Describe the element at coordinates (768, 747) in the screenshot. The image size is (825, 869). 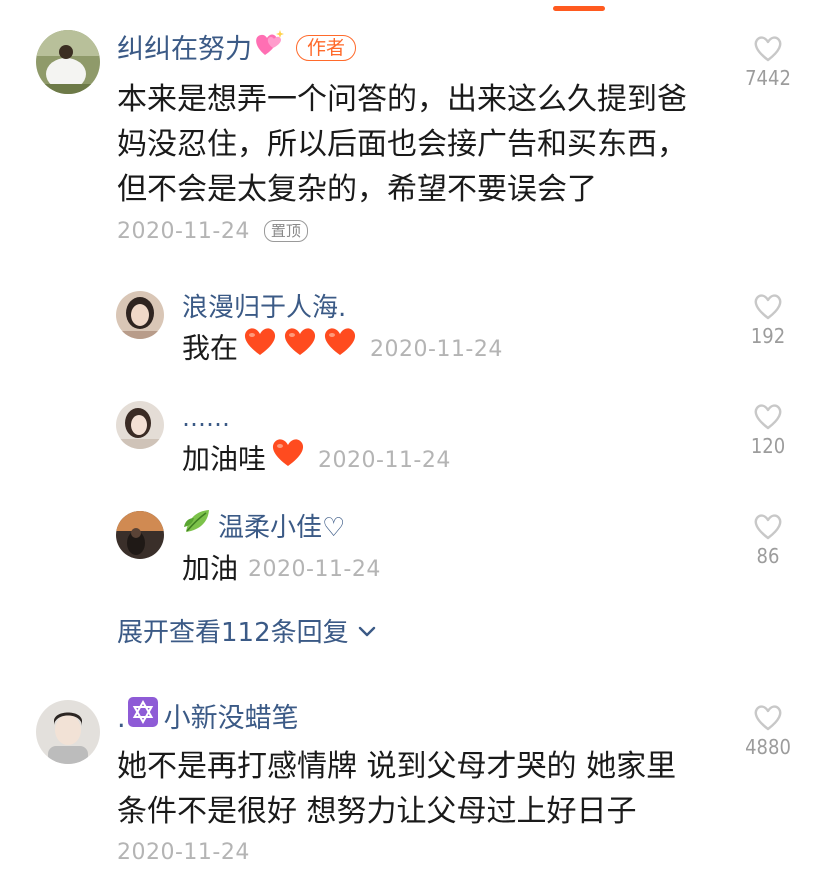
I see `like-count: 4880` at that location.